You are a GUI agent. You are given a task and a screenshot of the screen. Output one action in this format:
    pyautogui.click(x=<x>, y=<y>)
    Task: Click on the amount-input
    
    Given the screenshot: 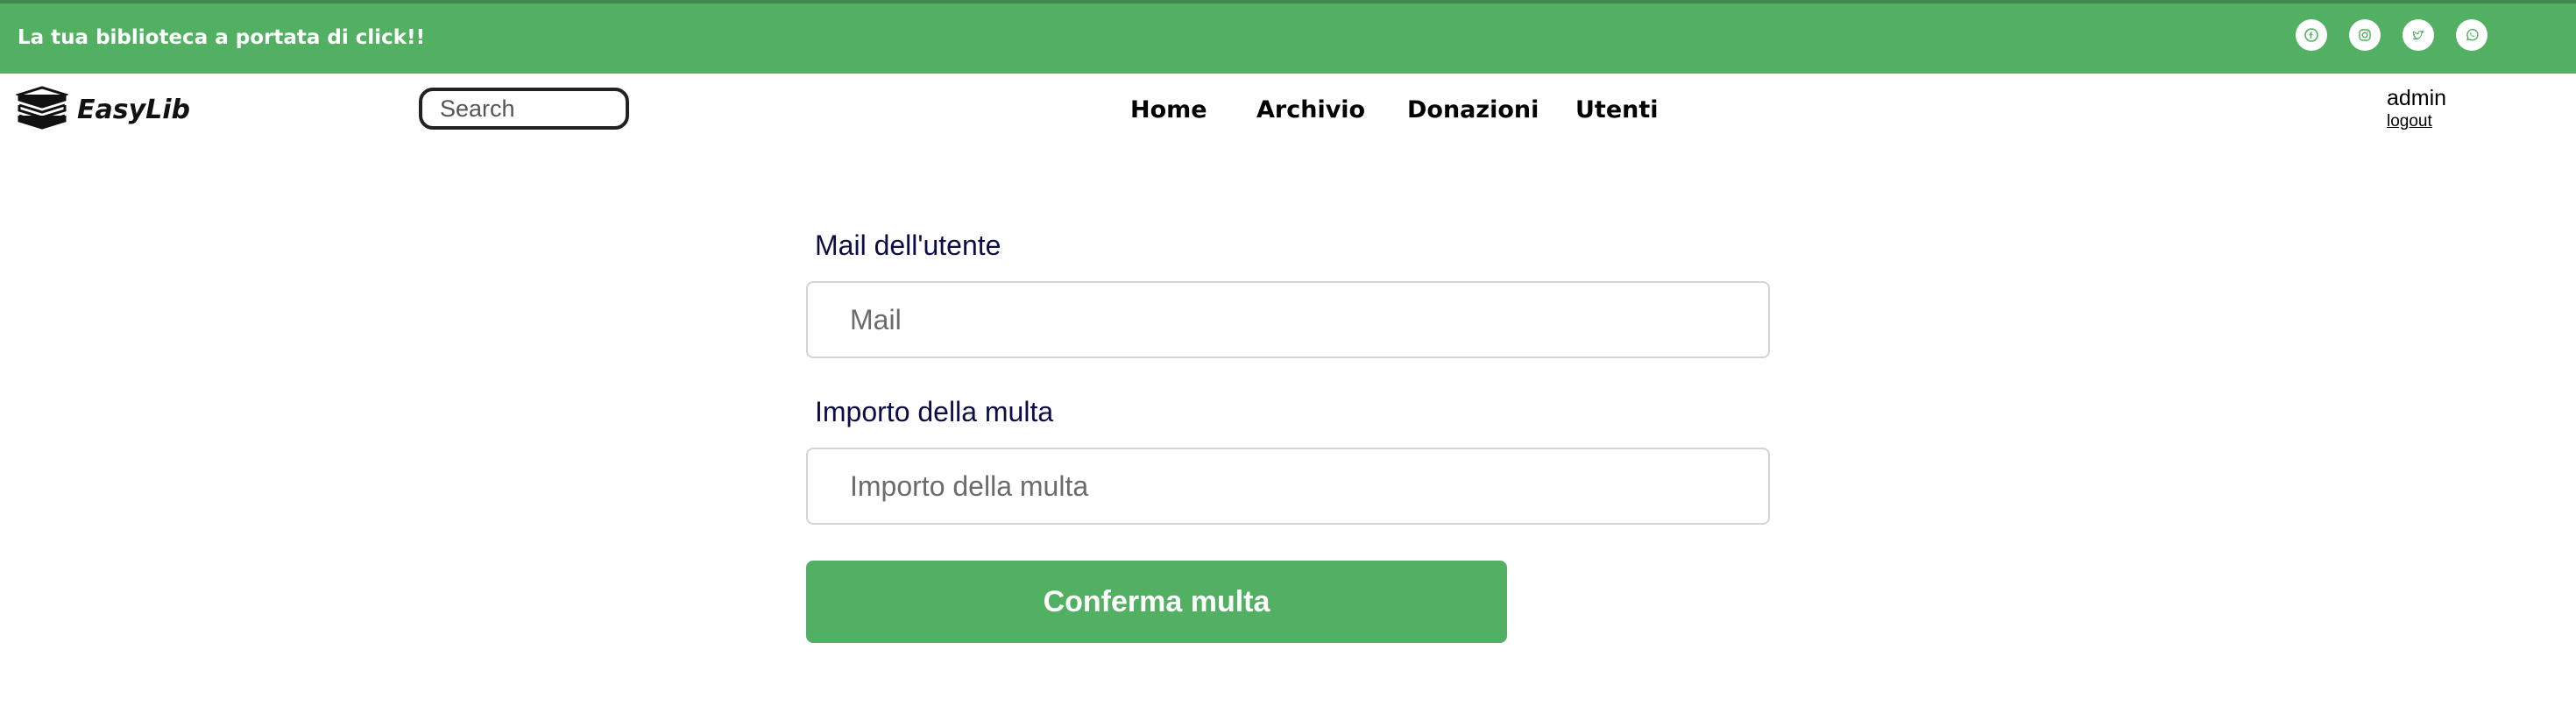 What is the action you would take?
    pyautogui.click(x=1288, y=486)
    